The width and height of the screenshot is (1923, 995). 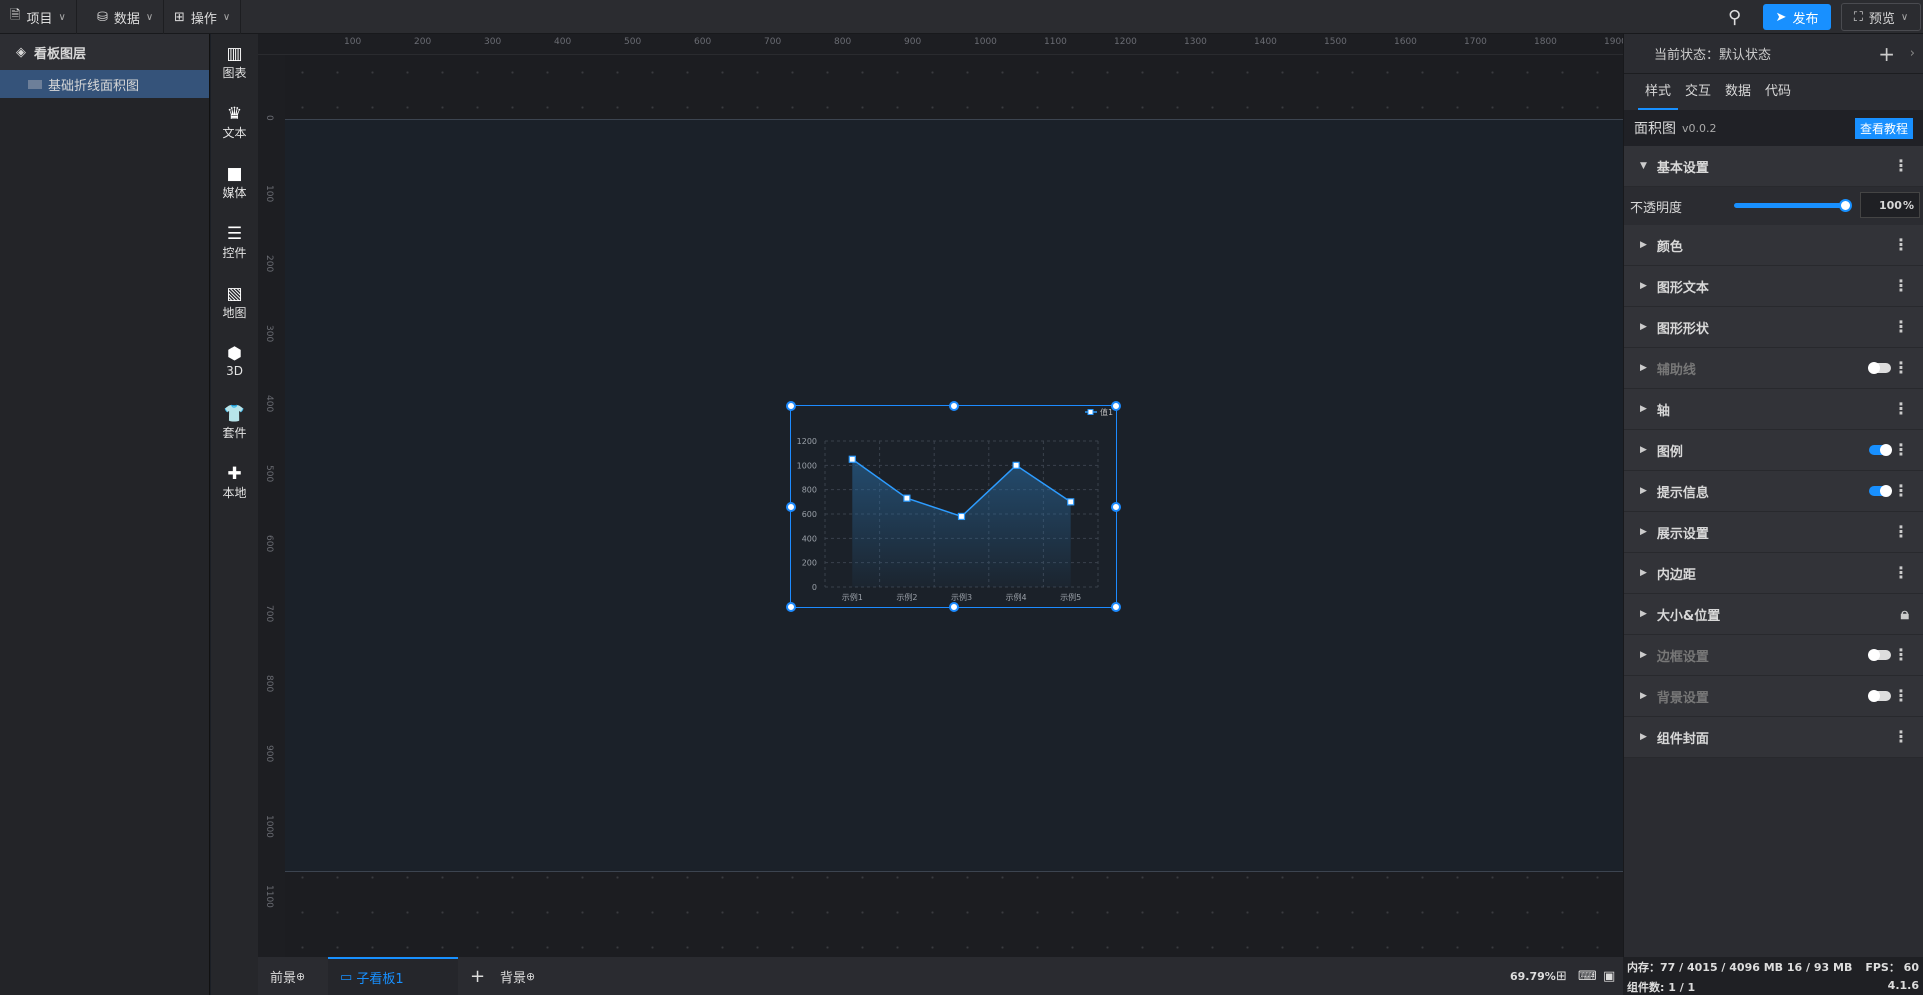 I want to click on ruler-label: 800, so click(x=269, y=684).